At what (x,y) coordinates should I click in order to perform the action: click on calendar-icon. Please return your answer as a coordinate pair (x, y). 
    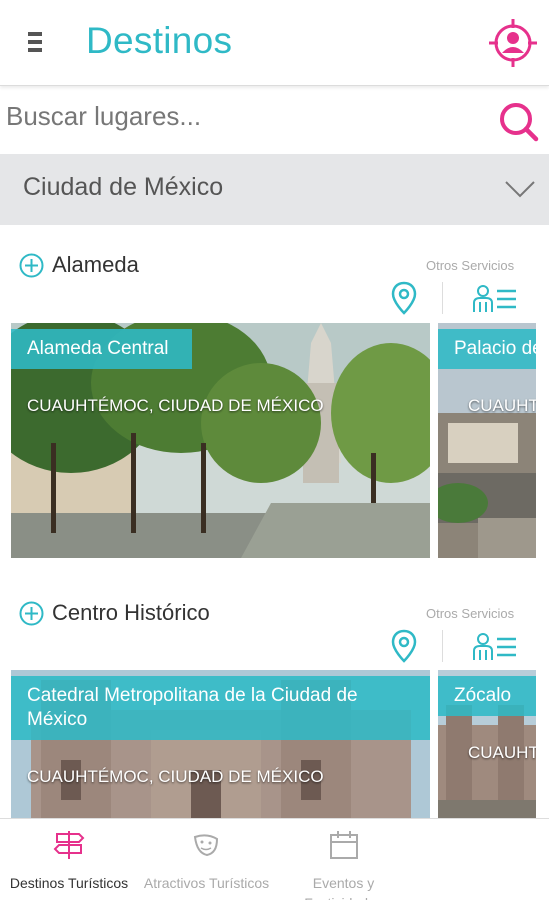
    Looking at the image, I should click on (344, 845).